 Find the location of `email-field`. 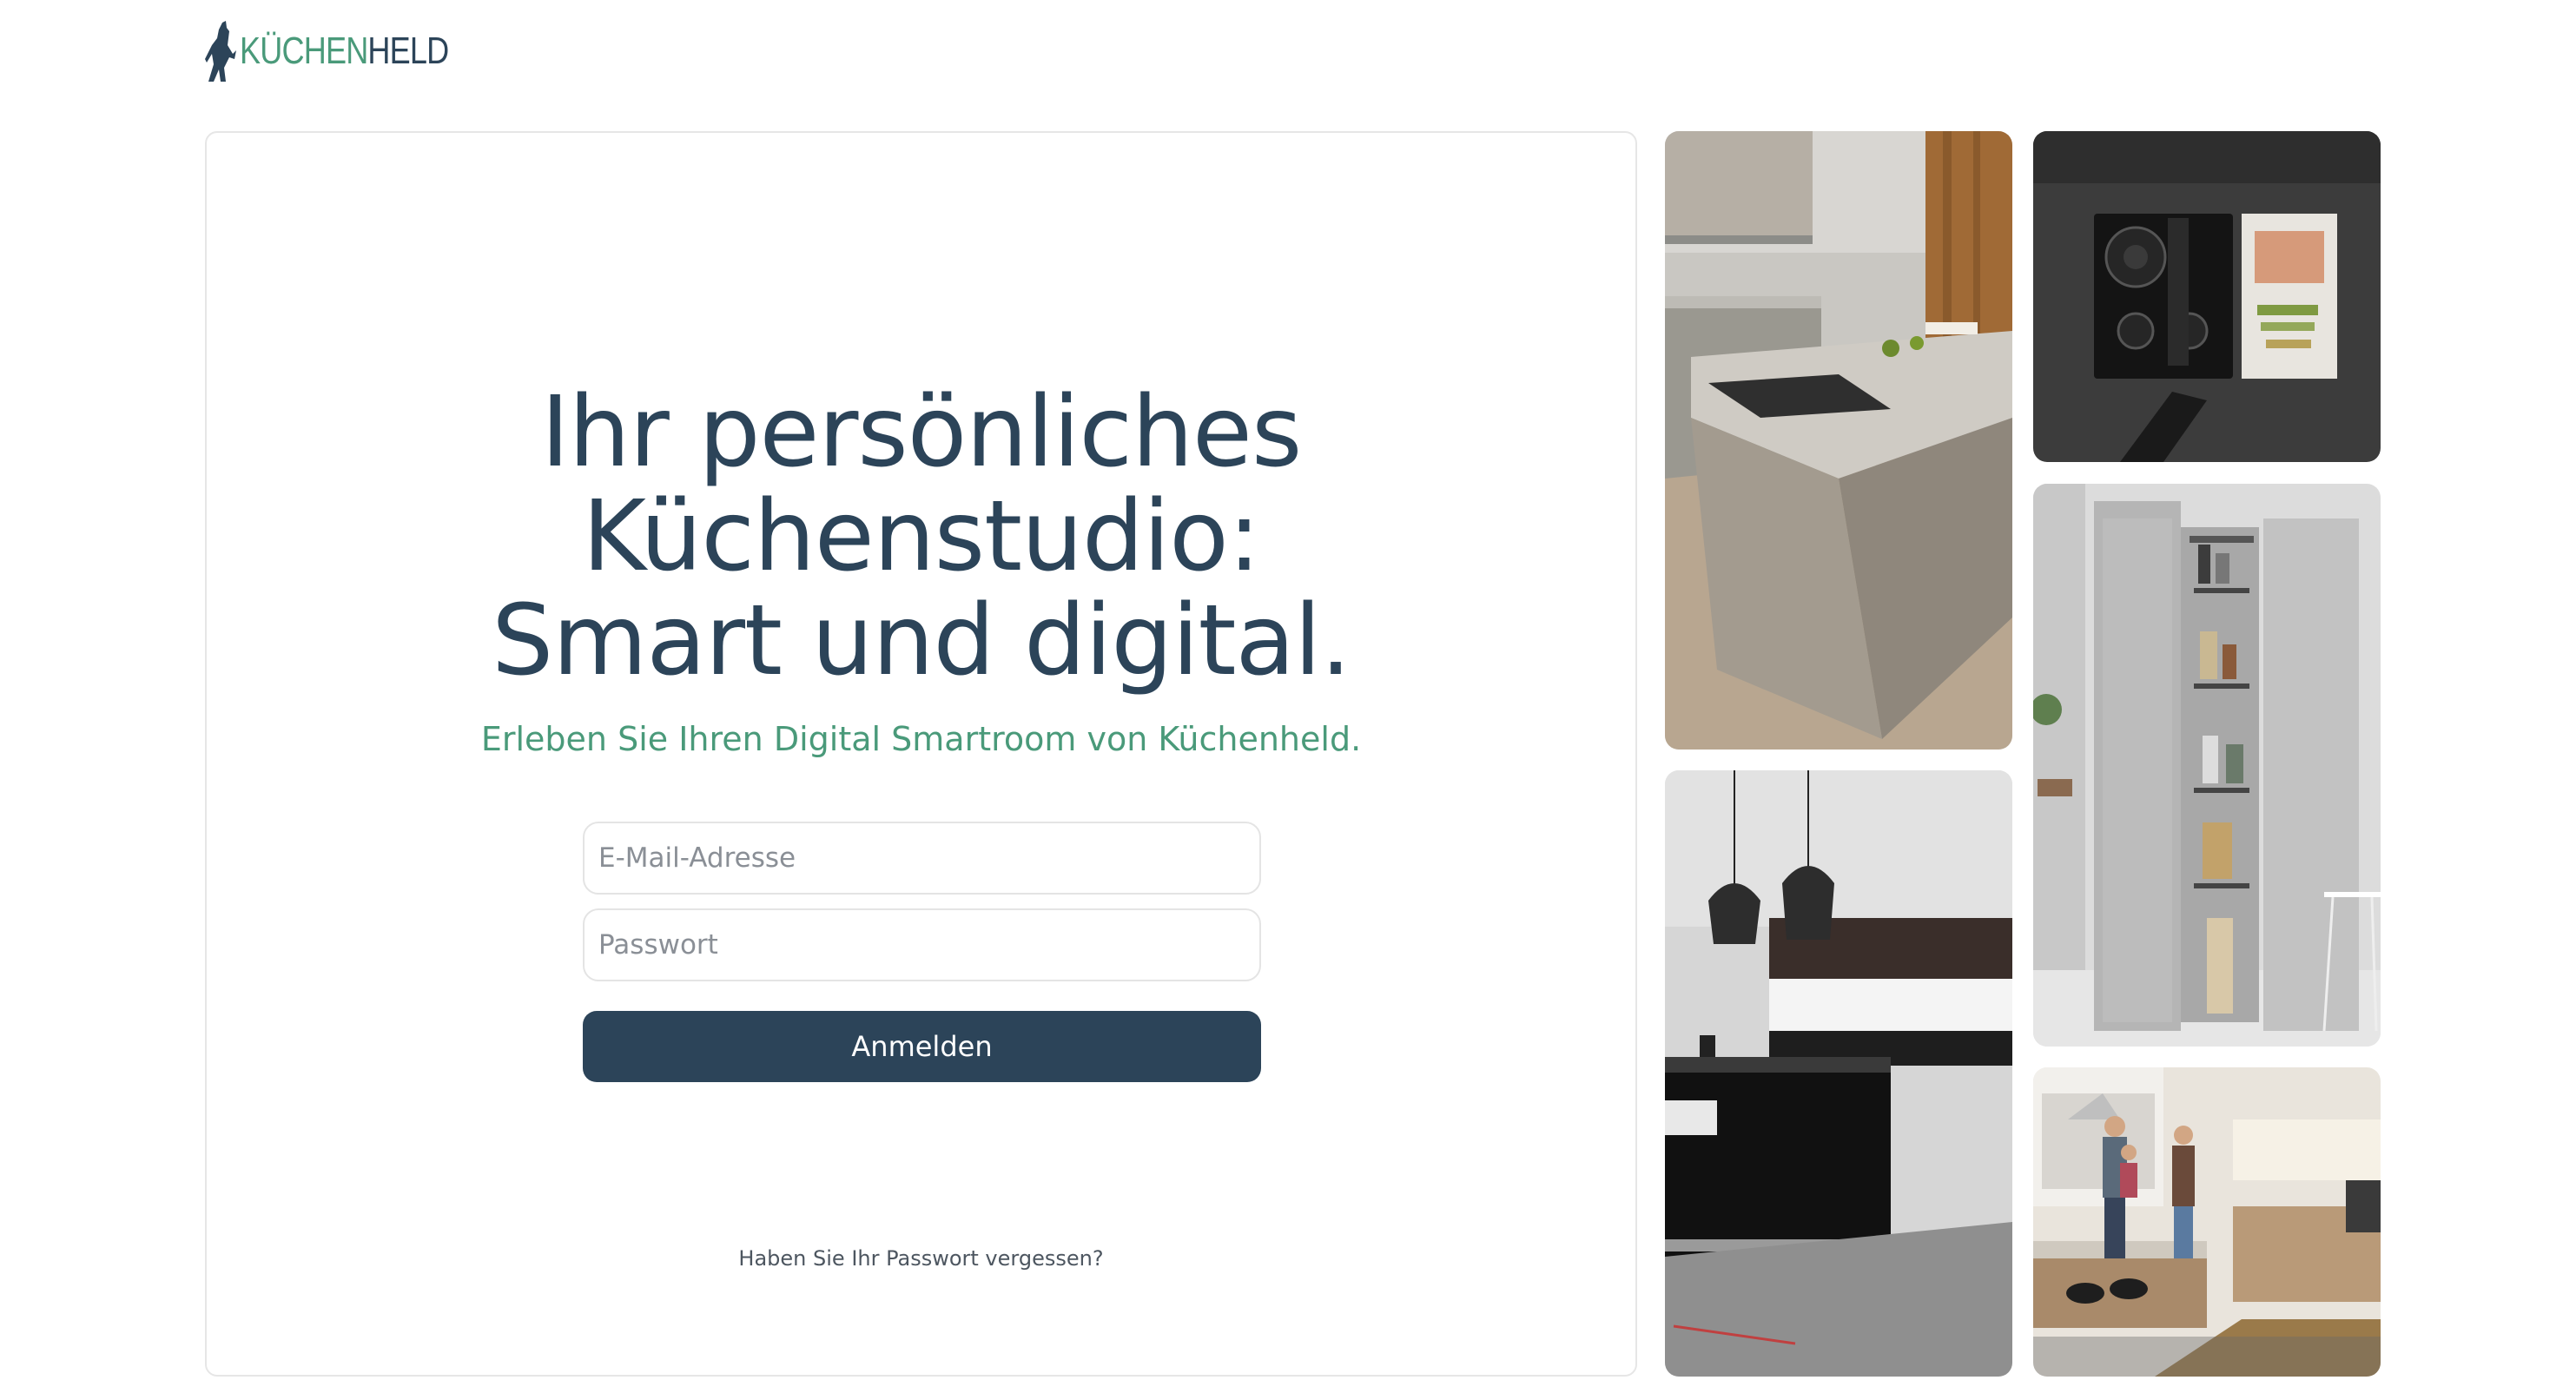

email-field is located at coordinates (922, 858).